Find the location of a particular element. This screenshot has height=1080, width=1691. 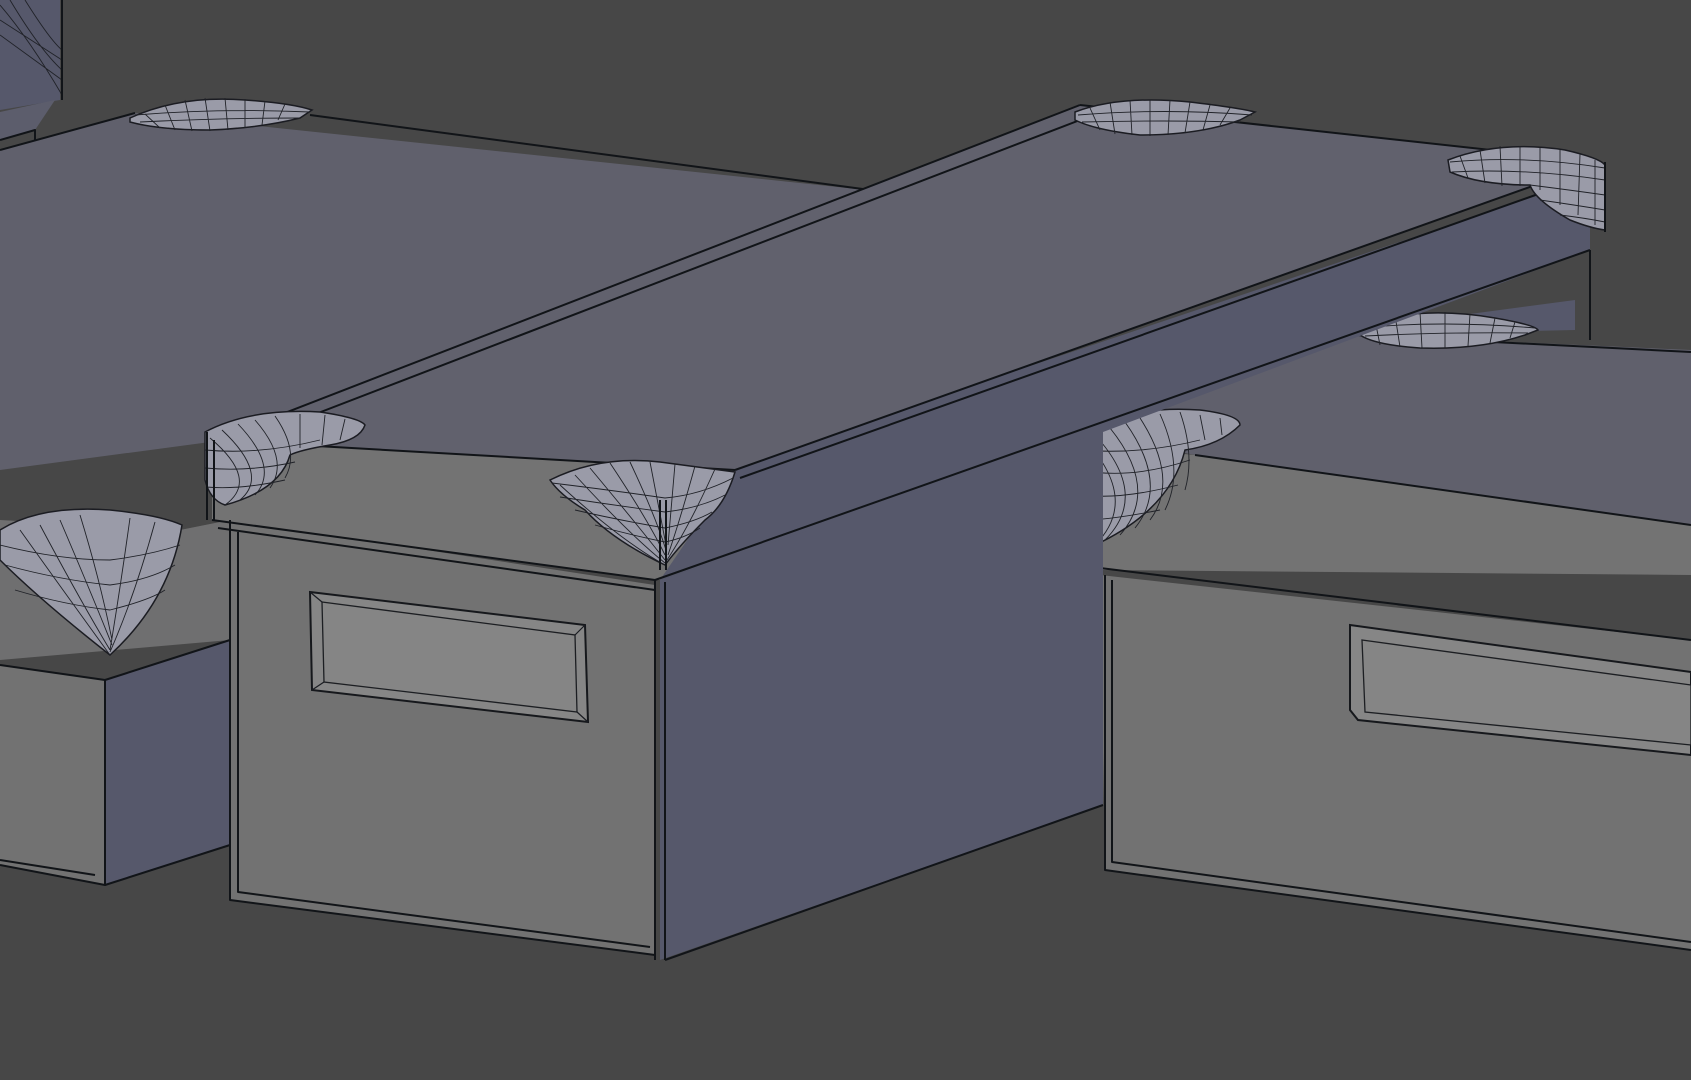

box-left-front is located at coordinates (115, 697).